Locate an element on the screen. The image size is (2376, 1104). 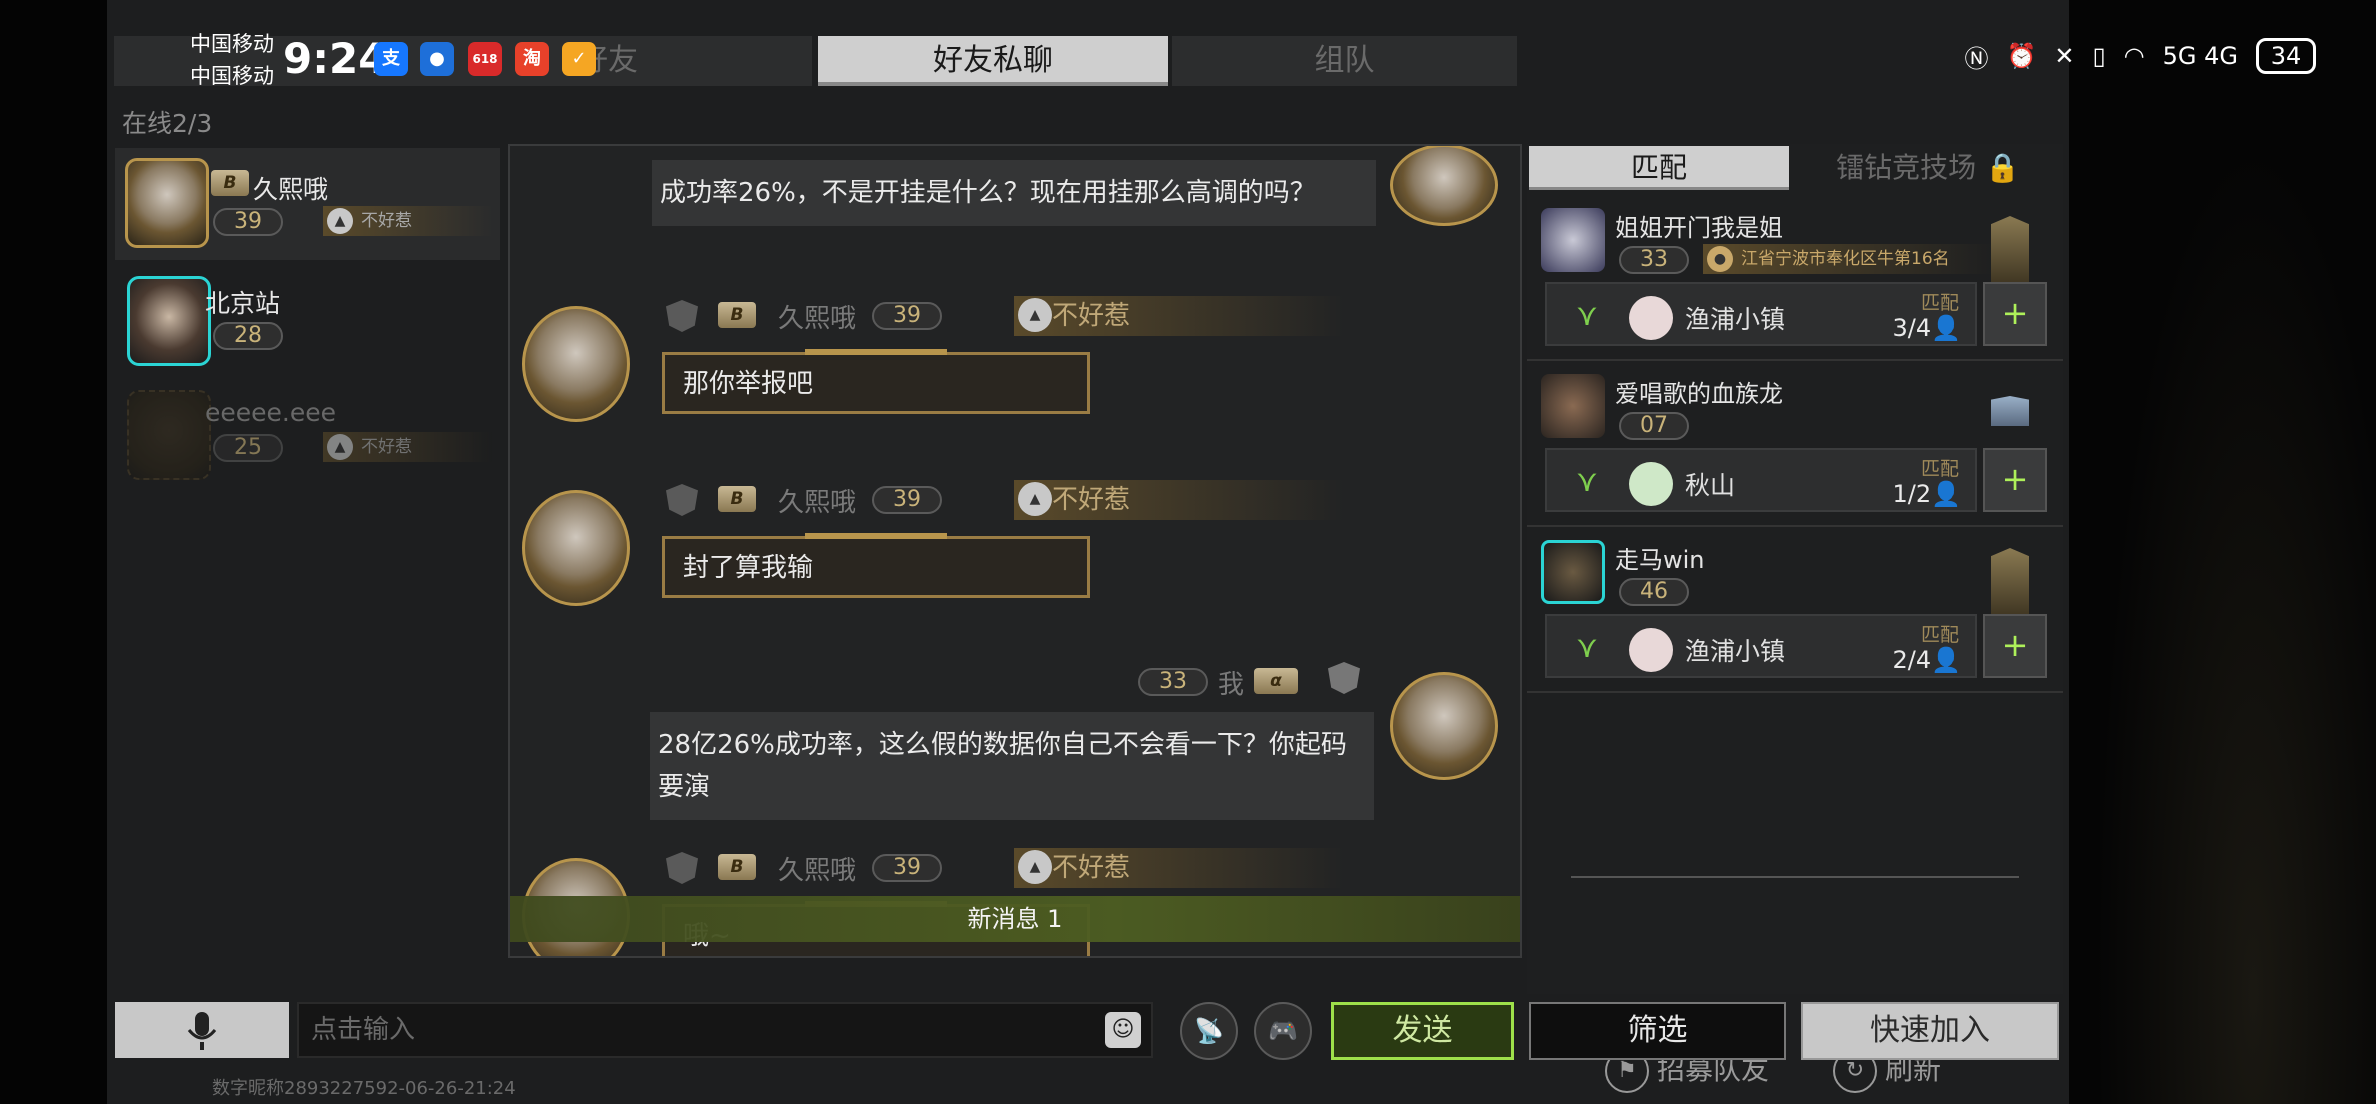
level-badge: 25 is located at coordinates (248, 448).